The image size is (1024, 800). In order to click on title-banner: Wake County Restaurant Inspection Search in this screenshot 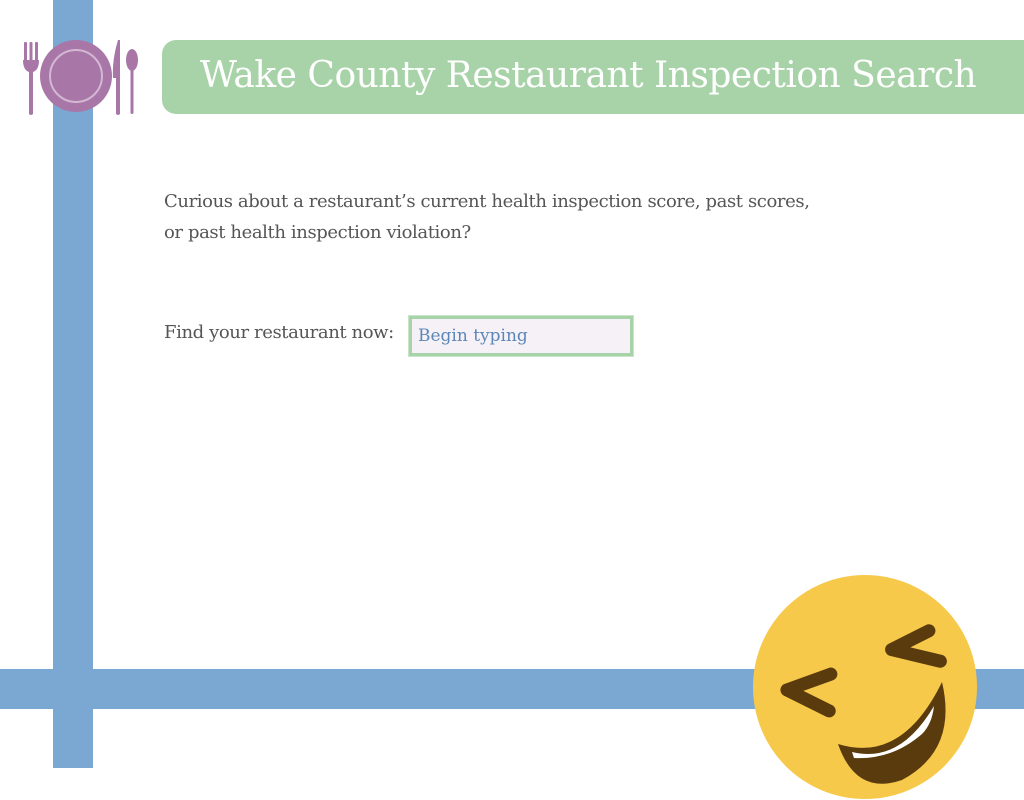, I will do `click(593, 77)`.